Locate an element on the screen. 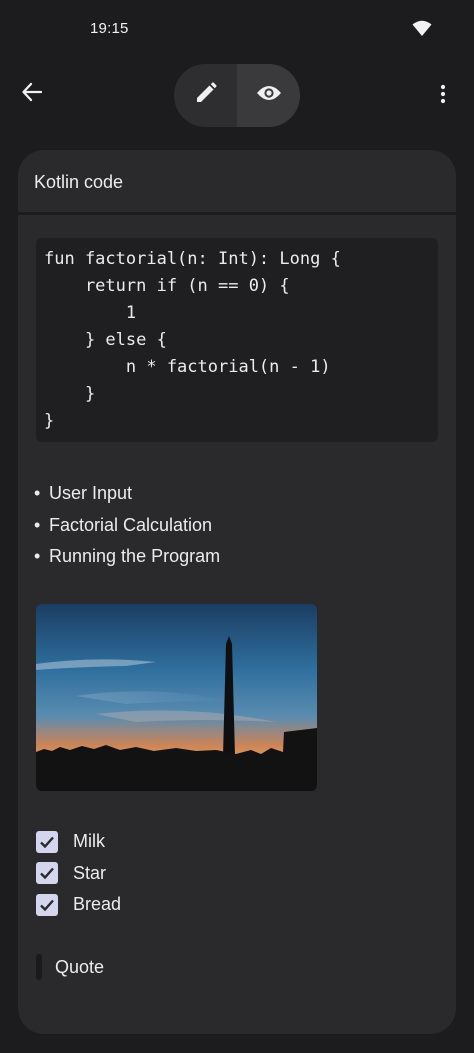  more-options-button is located at coordinates (443, 96).